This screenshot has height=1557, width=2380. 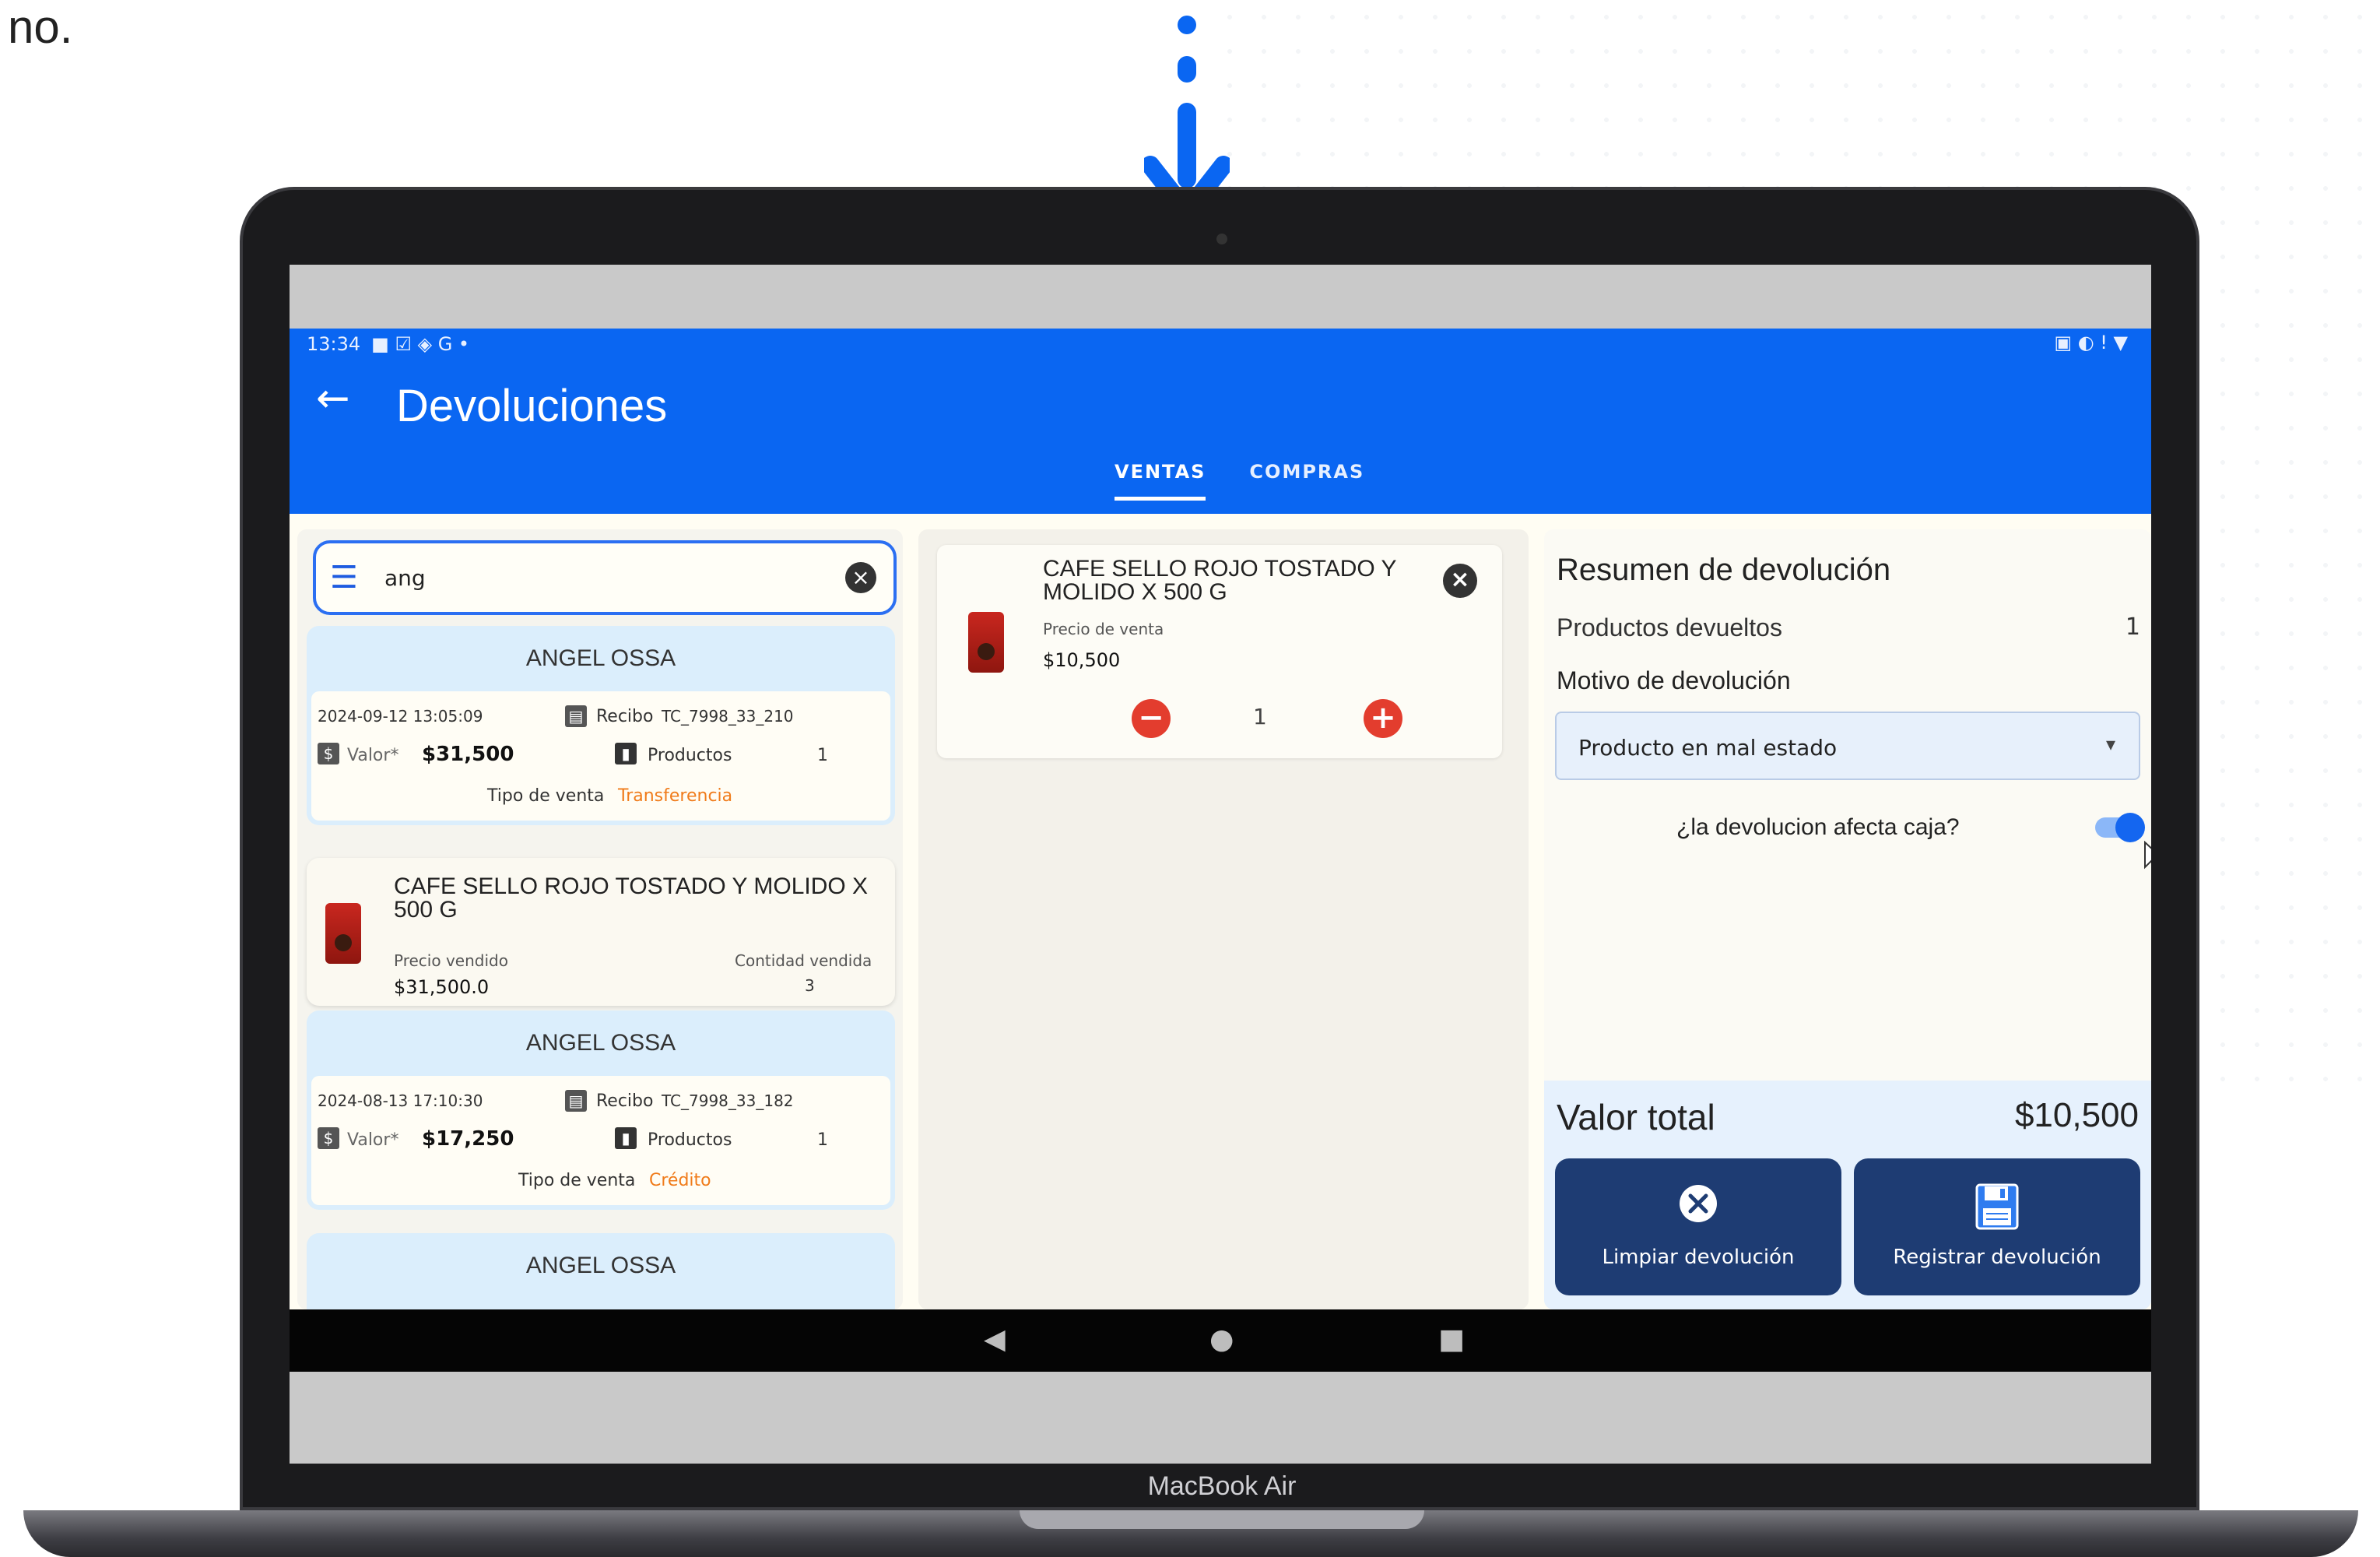 What do you see at coordinates (728, 1100) in the screenshot?
I see `receipt-number: TC_7998_33_182` at bounding box center [728, 1100].